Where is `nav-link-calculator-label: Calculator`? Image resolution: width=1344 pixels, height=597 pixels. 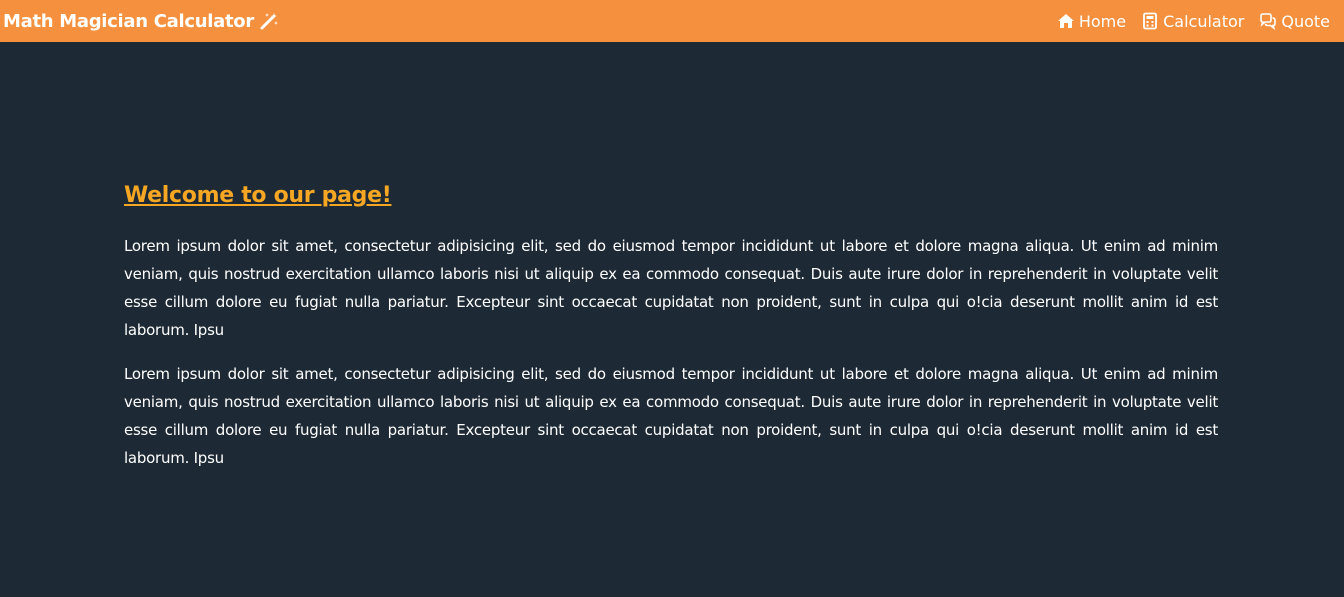
nav-link-calculator-label: Calculator is located at coordinates (1204, 21).